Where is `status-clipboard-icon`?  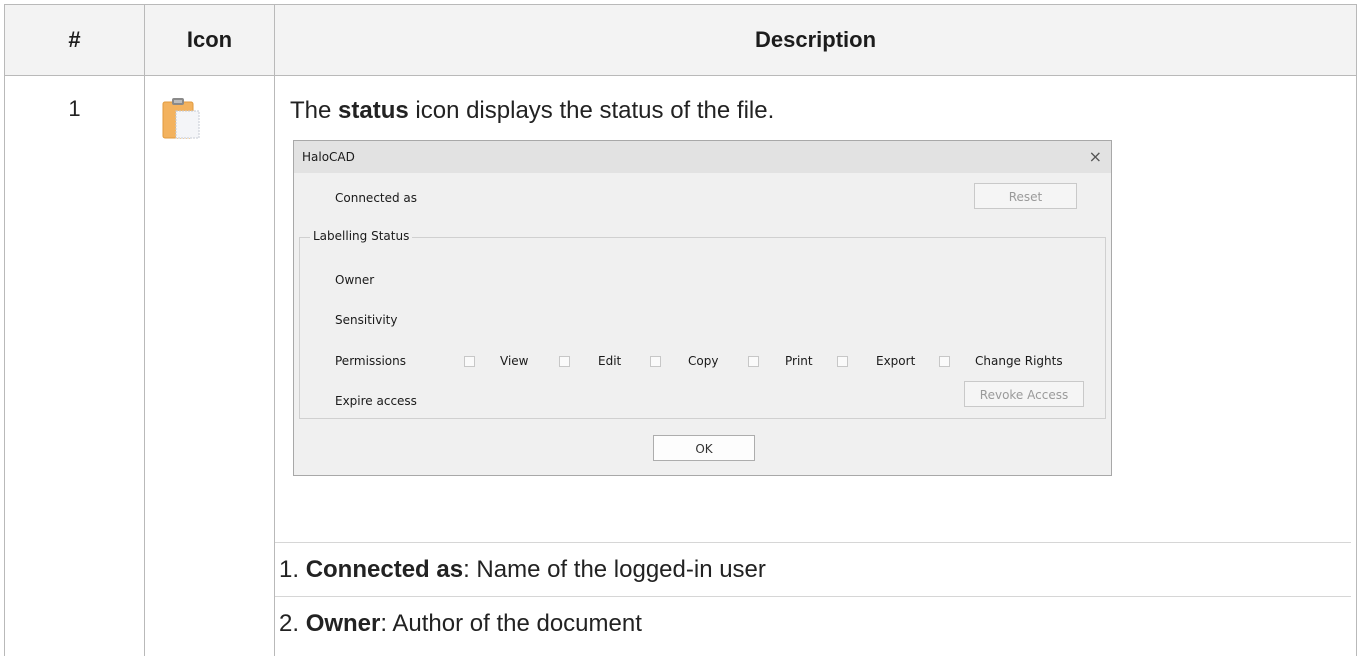
status-clipboard-icon is located at coordinates (181, 118).